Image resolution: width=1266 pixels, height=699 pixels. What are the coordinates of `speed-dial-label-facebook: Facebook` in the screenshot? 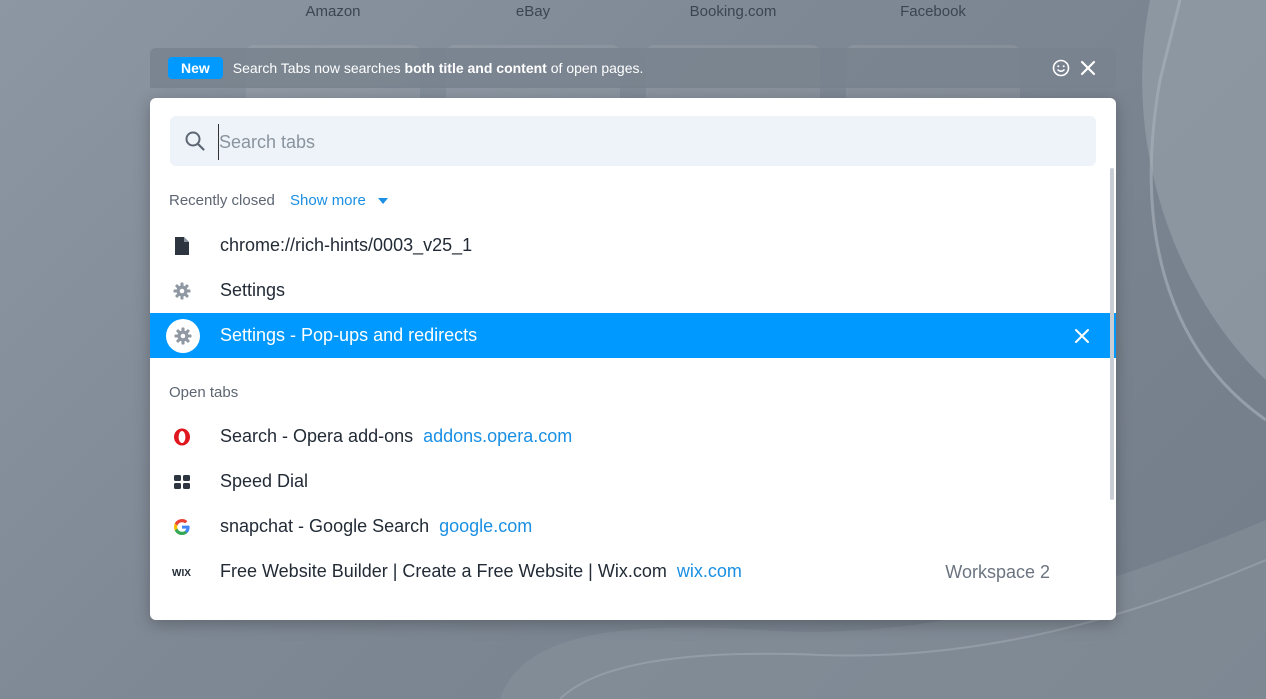 It's located at (933, 11).